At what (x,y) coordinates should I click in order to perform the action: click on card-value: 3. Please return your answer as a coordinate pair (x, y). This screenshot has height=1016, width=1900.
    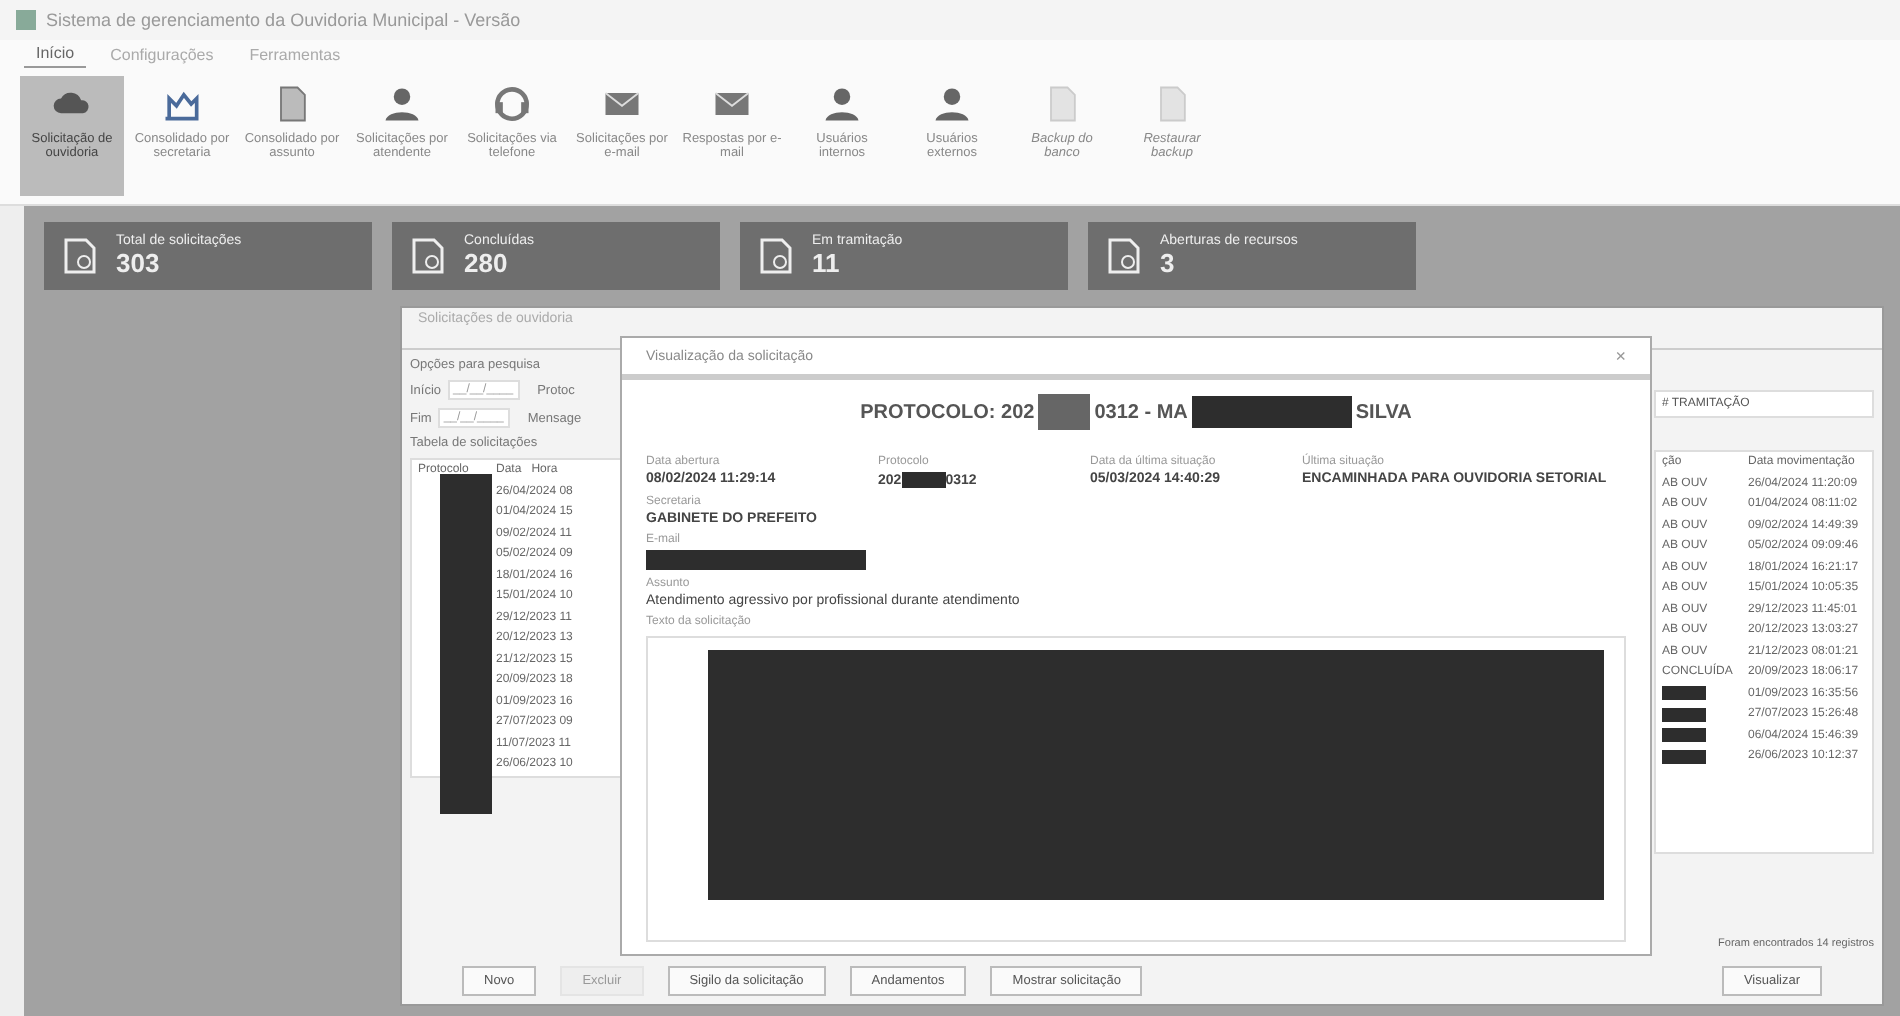
    Looking at the image, I should click on (1168, 263).